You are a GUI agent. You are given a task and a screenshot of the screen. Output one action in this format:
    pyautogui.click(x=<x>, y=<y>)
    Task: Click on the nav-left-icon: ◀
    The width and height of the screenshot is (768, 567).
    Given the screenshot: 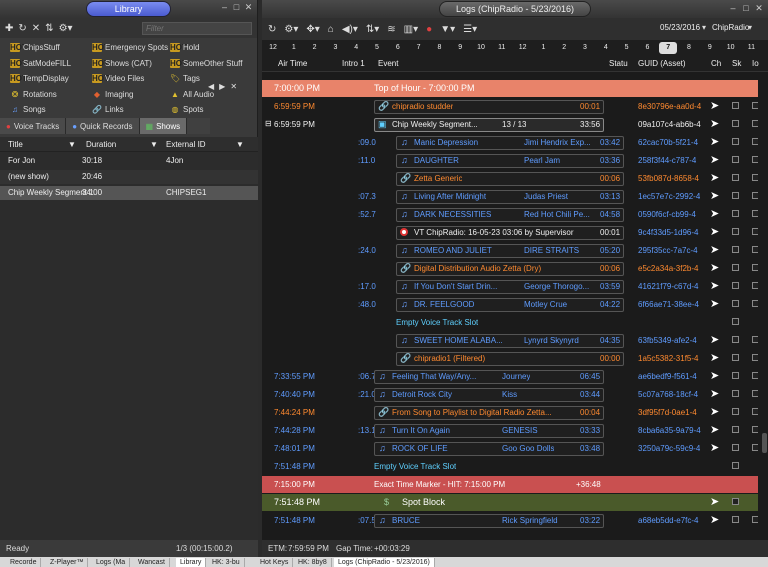 What is the action you would take?
    pyautogui.click(x=211, y=86)
    